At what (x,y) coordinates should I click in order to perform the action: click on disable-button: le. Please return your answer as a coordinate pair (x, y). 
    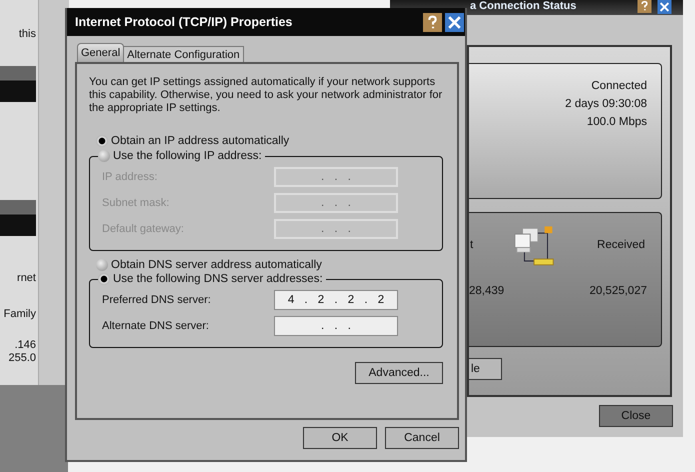
    Looking at the image, I should click on (485, 369).